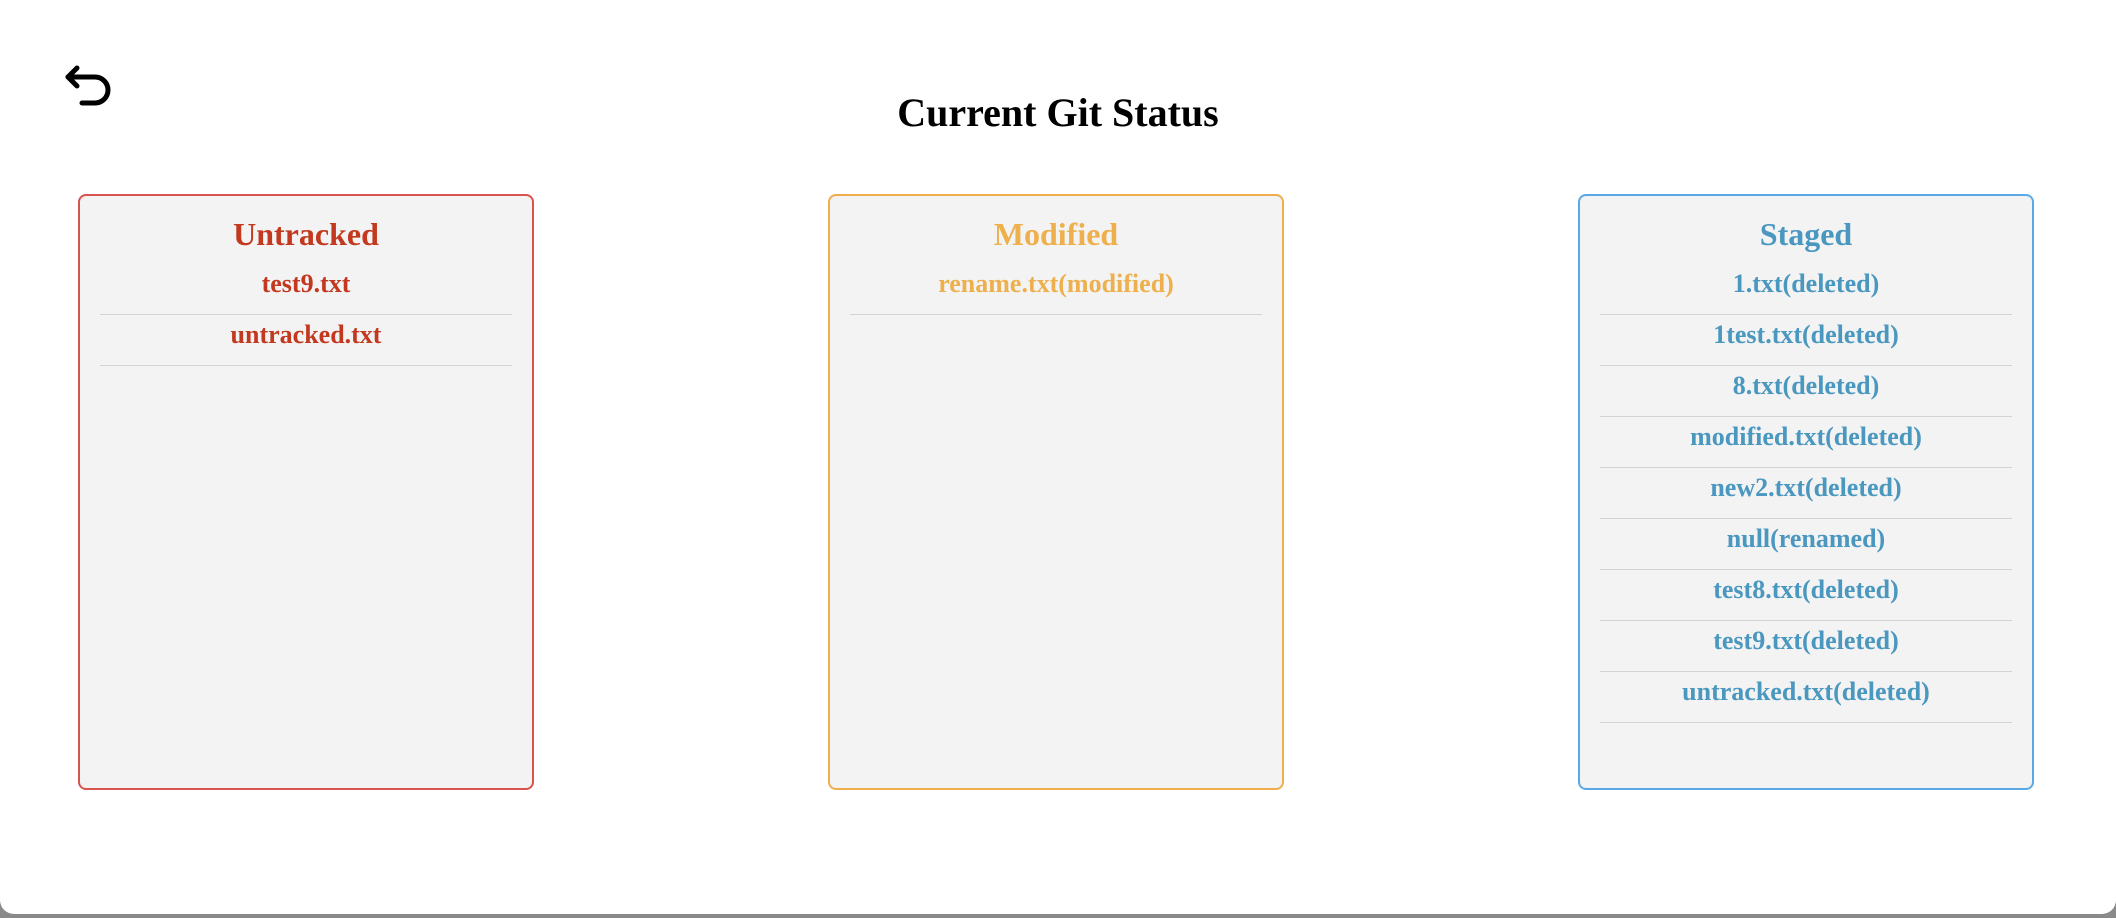 This screenshot has width=2116, height=918. Describe the element at coordinates (1806, 234) in the screenshot. I see `staged-panel-title: Staged` at that location.